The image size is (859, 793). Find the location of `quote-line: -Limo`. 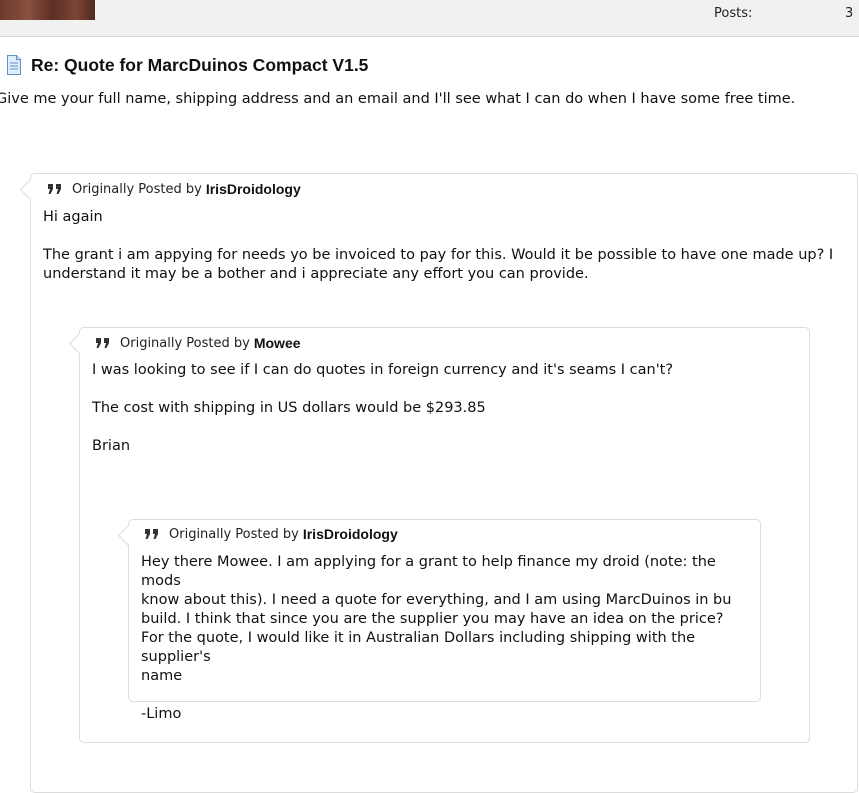

quote-line: -Limo is located at coordinates (161, 714).